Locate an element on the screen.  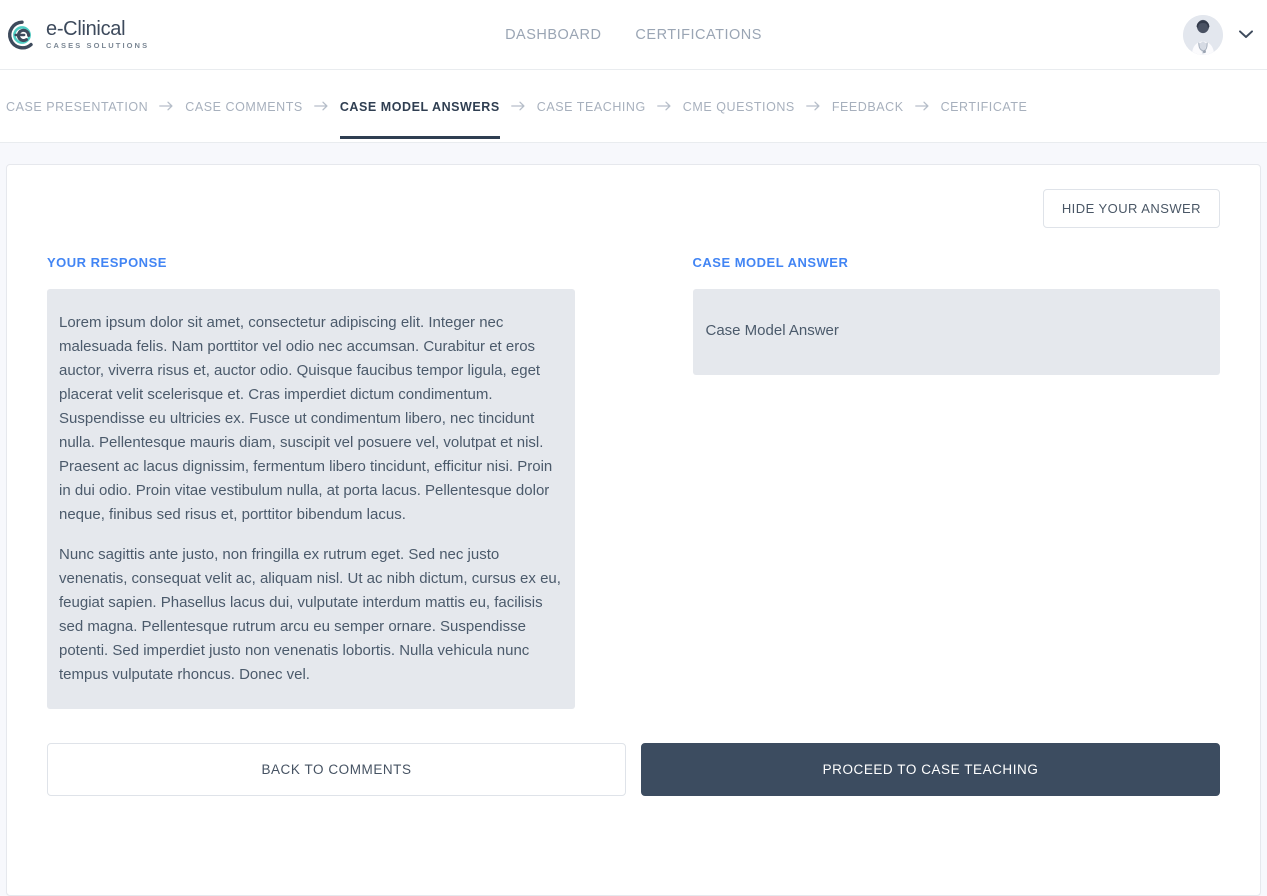
breadcrumb-item-case-presentation: CASE PRESENTATION is located at coordinates (77, 106).